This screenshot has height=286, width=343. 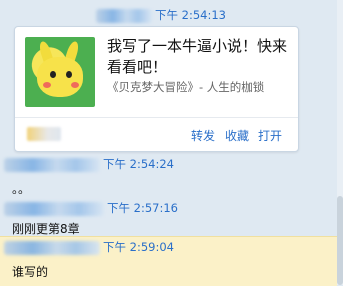 I want to click on message-timestamp: 下午 2:57:16, so click(x=142, y=208).